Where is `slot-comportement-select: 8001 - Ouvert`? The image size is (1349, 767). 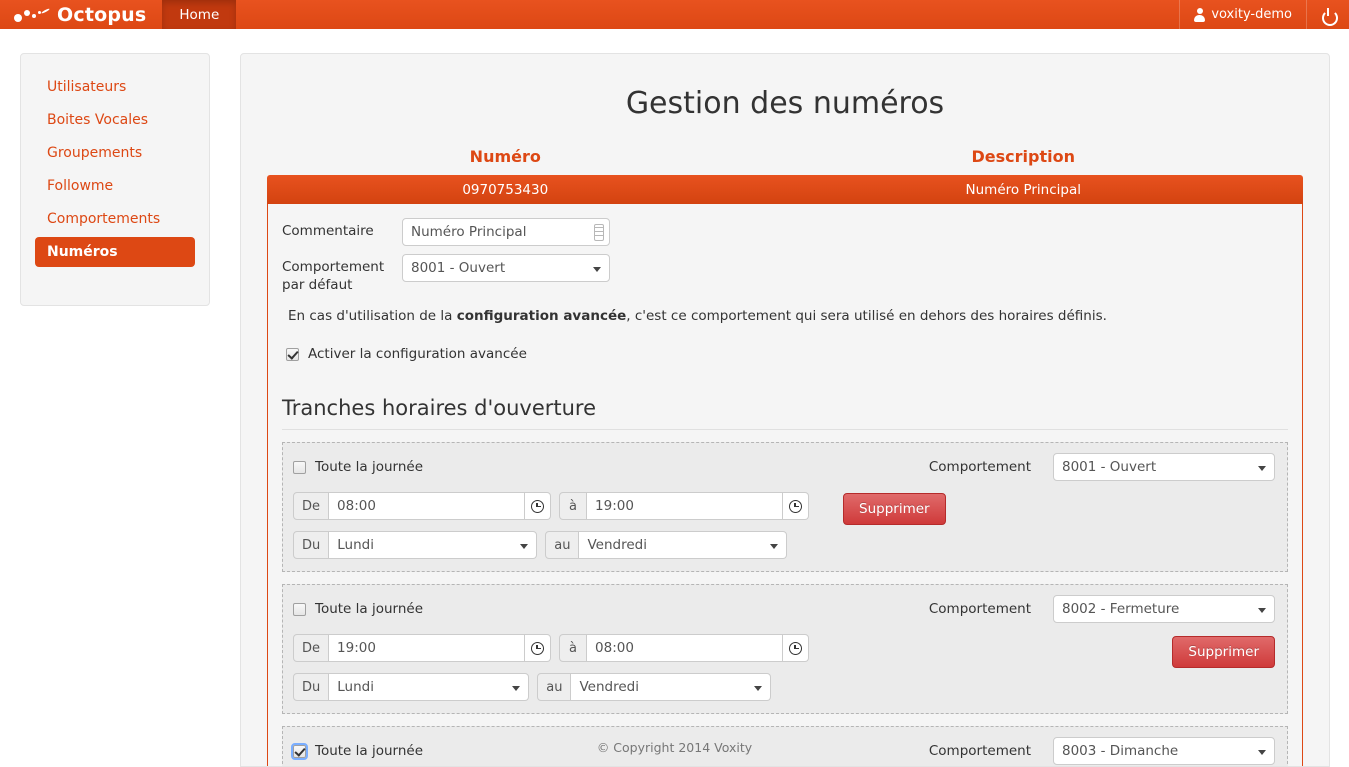 slot-comportement-select: 8001 - Ouvert is located at coordinates (1164, 467).